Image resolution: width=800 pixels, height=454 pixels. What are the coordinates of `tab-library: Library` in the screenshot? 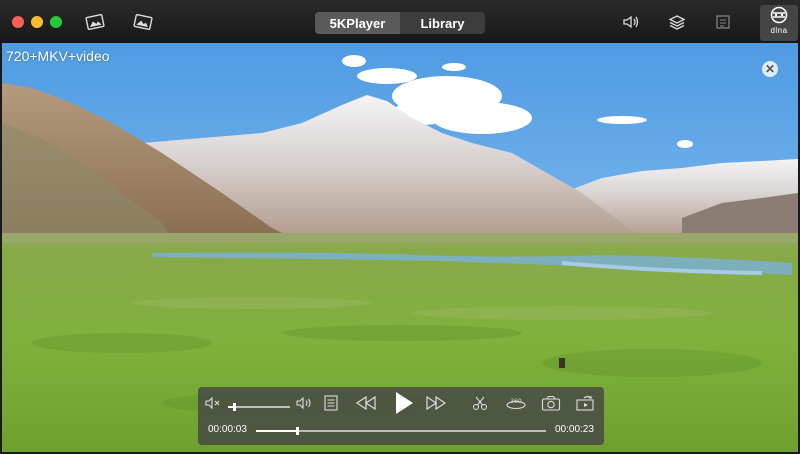 It's located at (442, 23).